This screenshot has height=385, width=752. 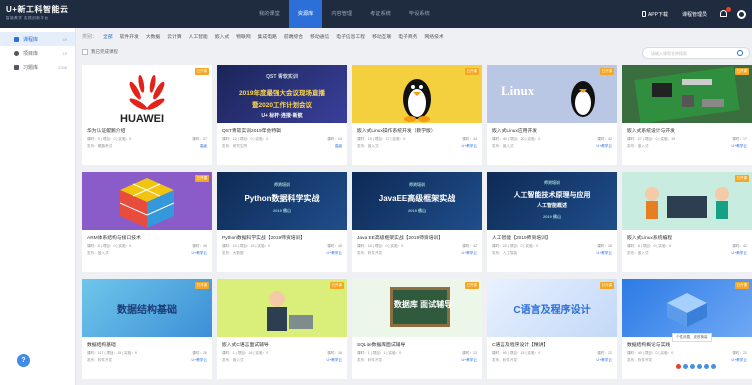 I want to click on circuit-board-image, so click(x=687, y=94).